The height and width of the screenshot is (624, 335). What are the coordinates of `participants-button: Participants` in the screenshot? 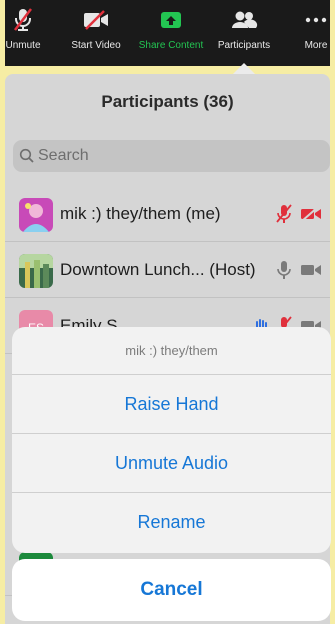 It's located at (244, 33).